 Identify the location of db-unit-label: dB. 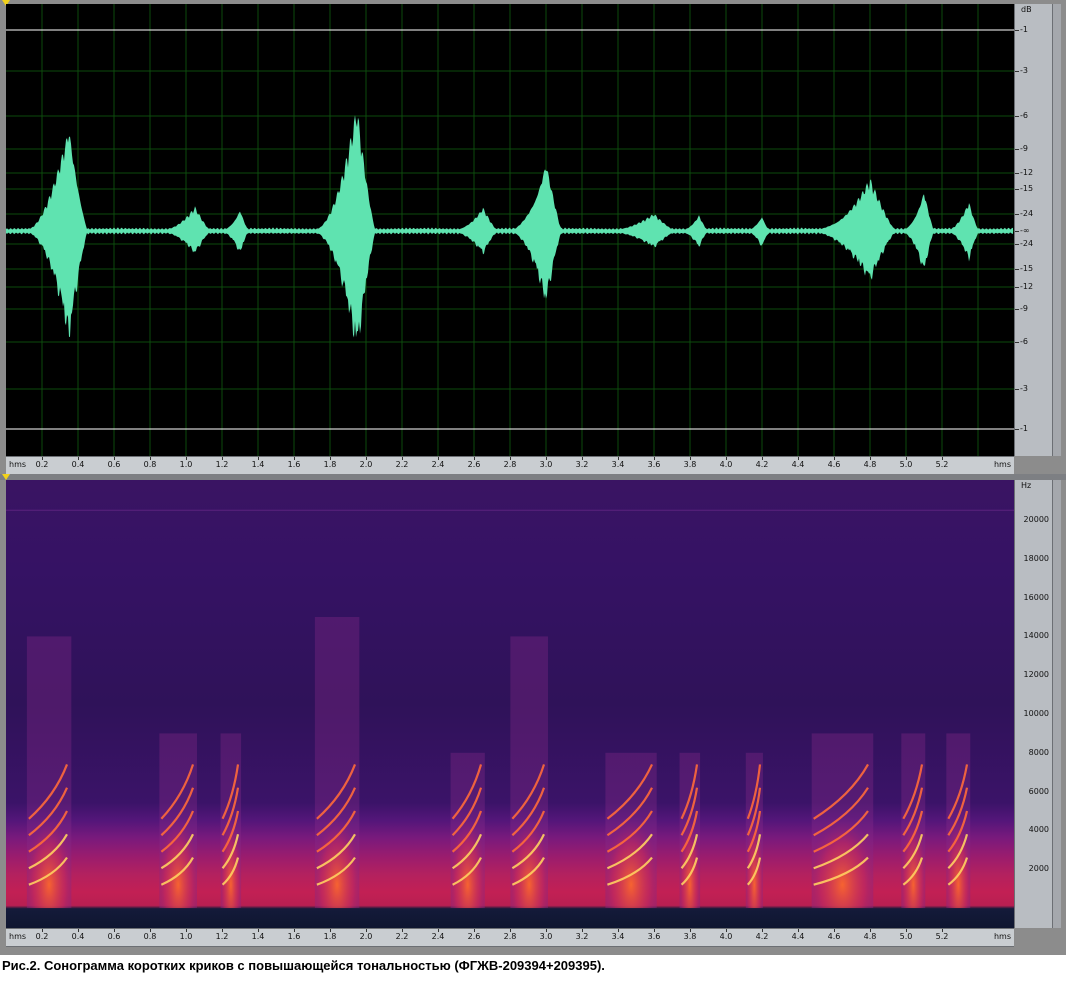
(1026, 9).